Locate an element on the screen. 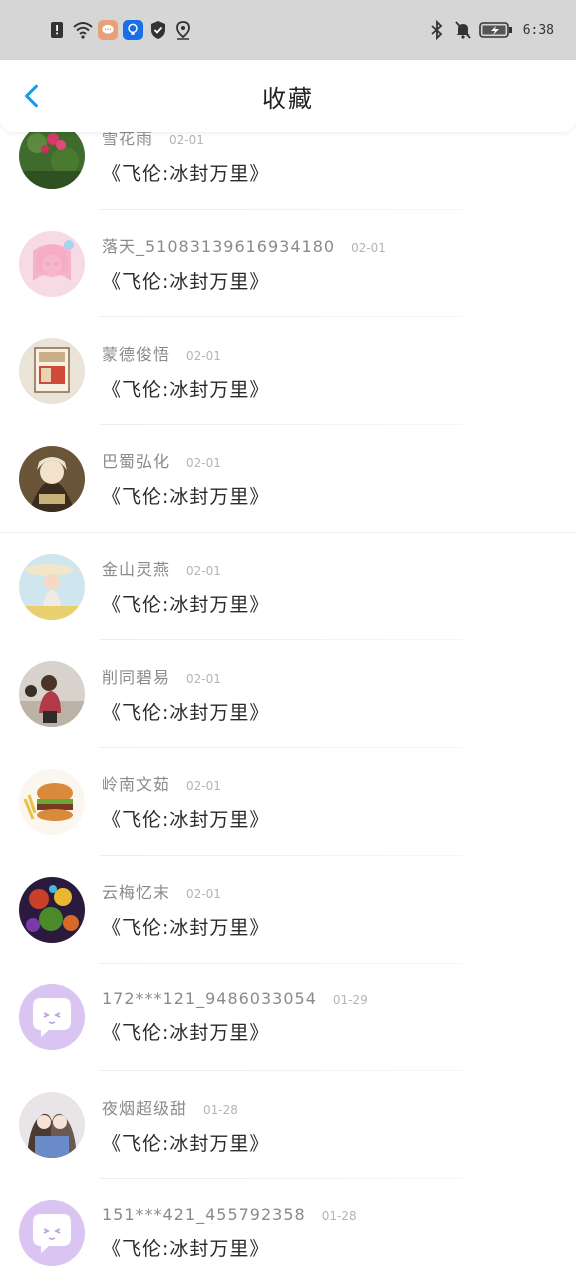 This screenshot has height=1280, width=576. status-bar: 6:38 is located at coordinates (288, 30).